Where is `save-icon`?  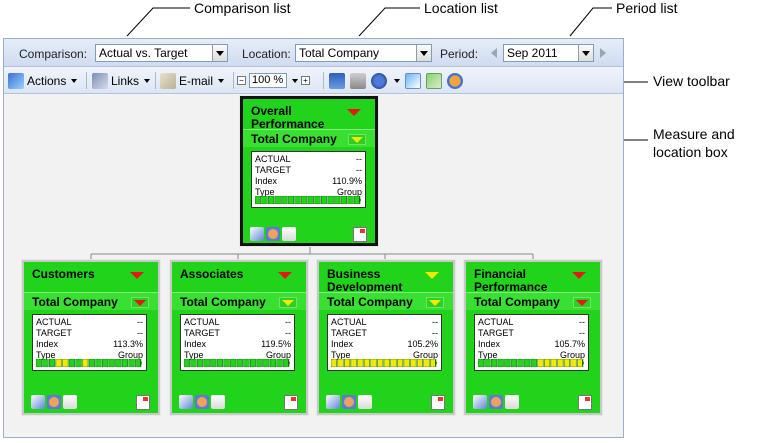 save-icon is located at coordinates (337, 80).